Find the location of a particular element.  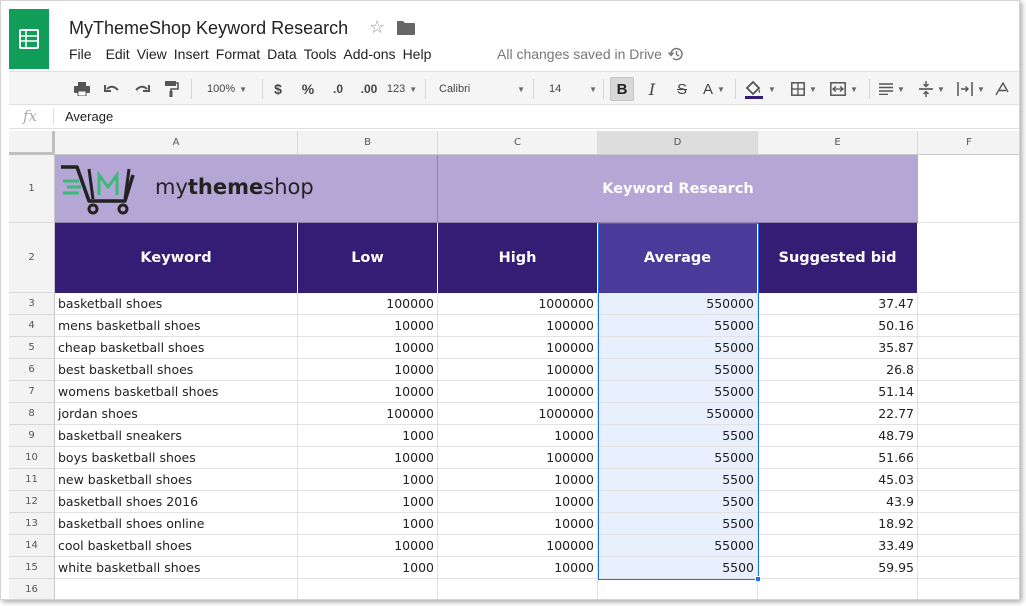

menu-addons: Add-ons is located at coordinates (365, 54).